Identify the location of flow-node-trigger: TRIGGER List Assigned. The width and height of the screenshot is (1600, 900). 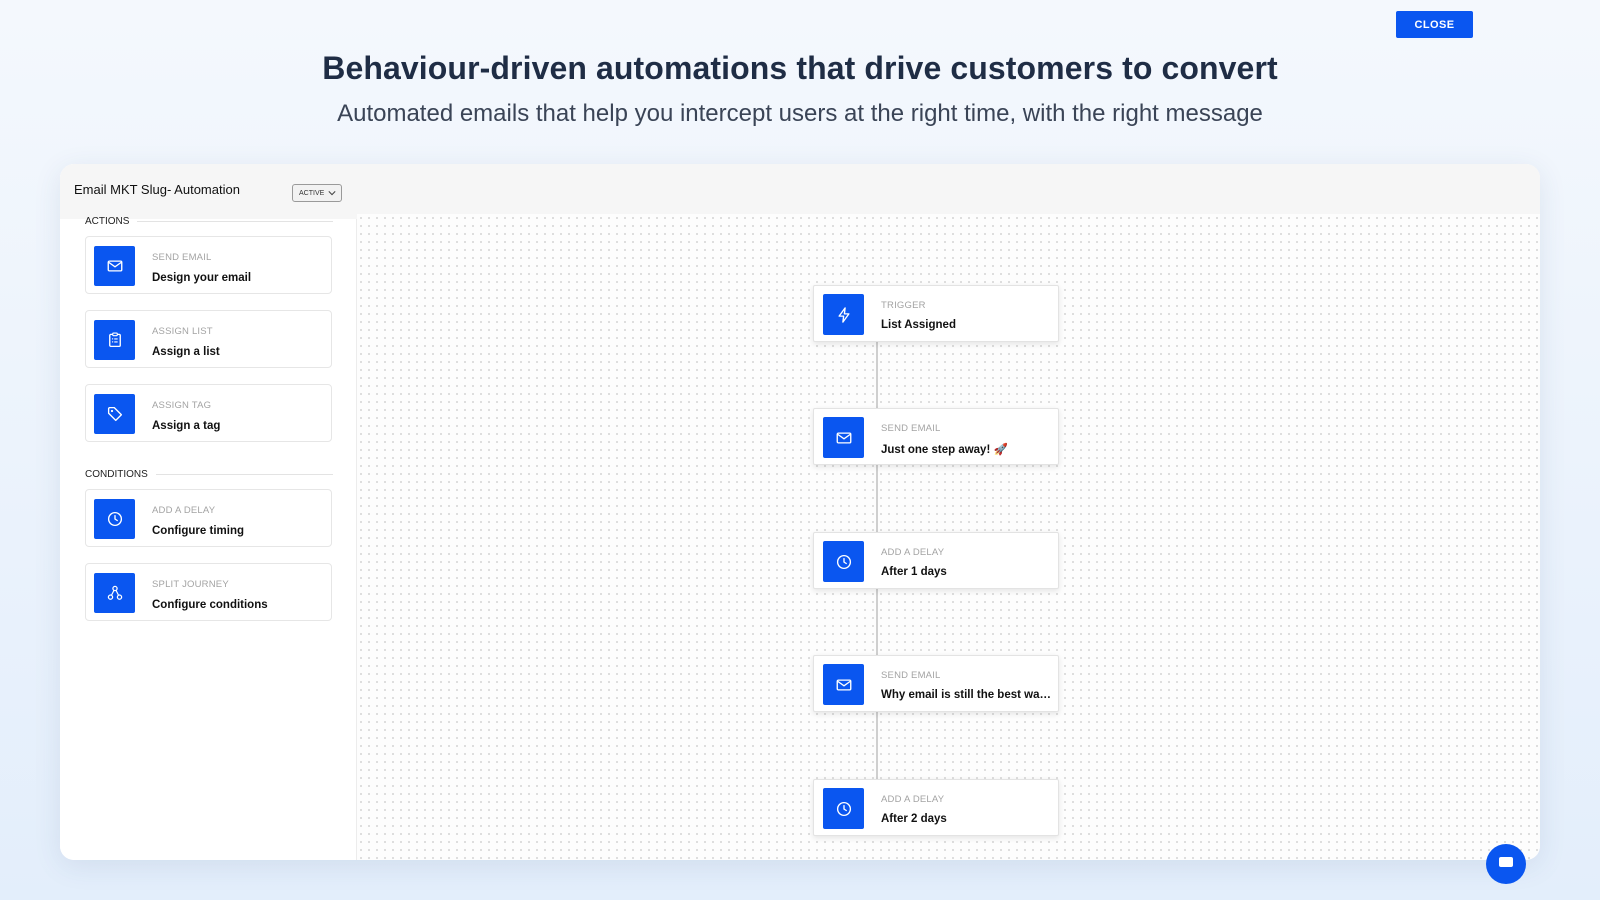
(936, 313).